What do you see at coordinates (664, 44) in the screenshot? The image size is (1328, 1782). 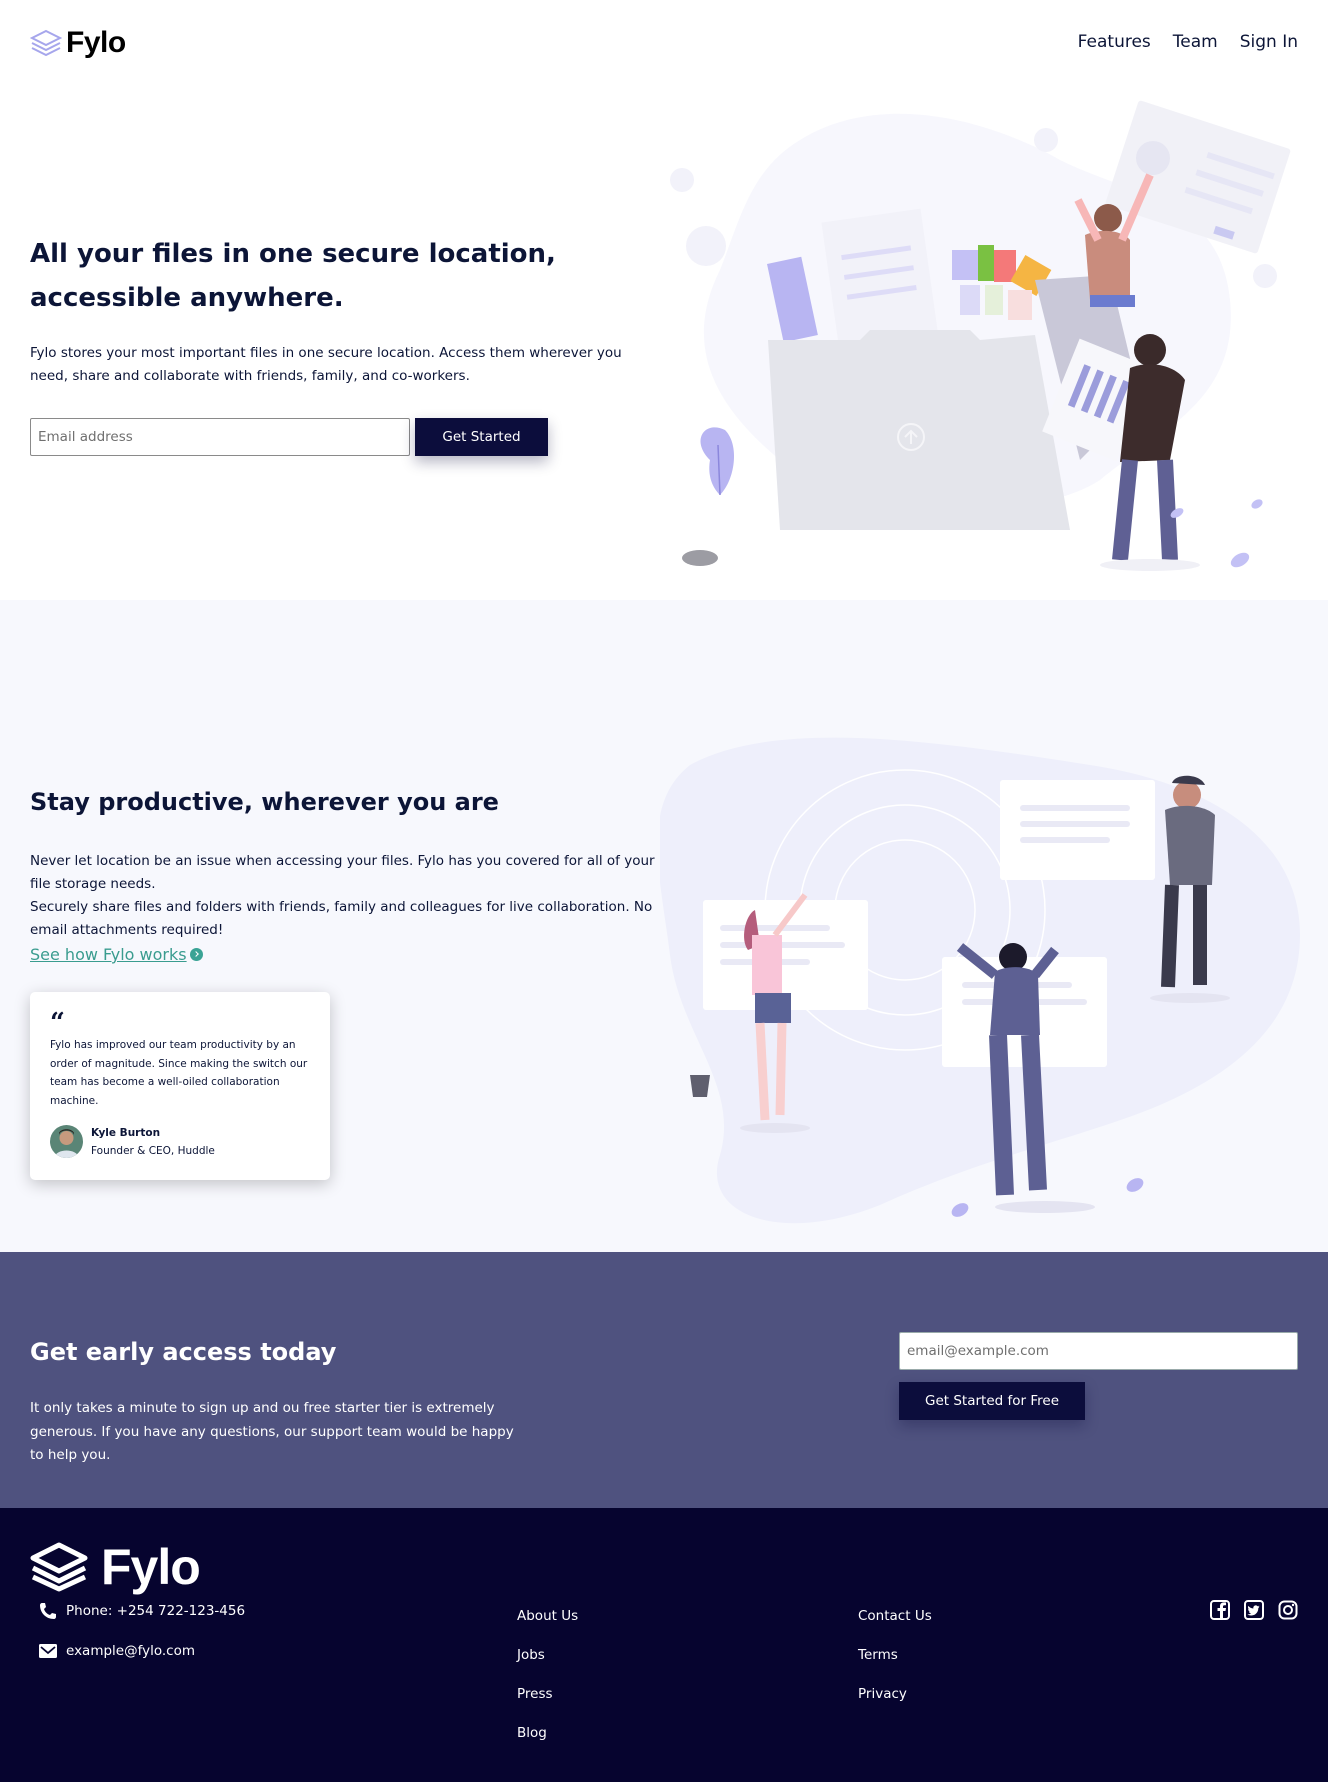 I see `site-header: Fylo Features Team Sign In` at bounding box center [664, 44].